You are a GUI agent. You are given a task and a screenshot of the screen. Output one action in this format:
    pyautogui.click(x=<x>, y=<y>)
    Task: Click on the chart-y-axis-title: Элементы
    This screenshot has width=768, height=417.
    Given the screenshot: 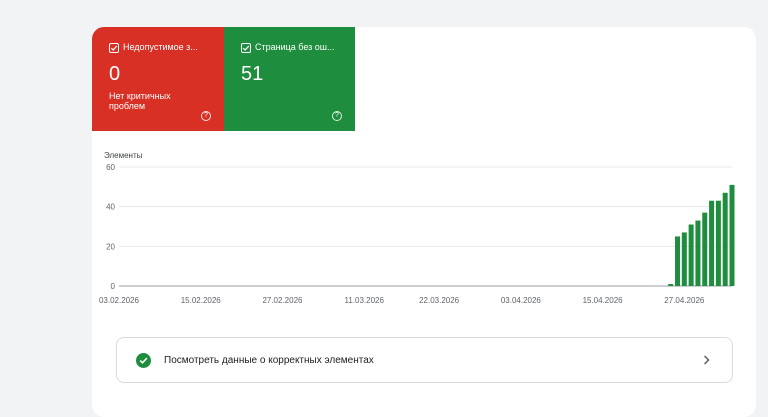 What is the action you would take?
    pyautogui.click(x=123, y=155)
    